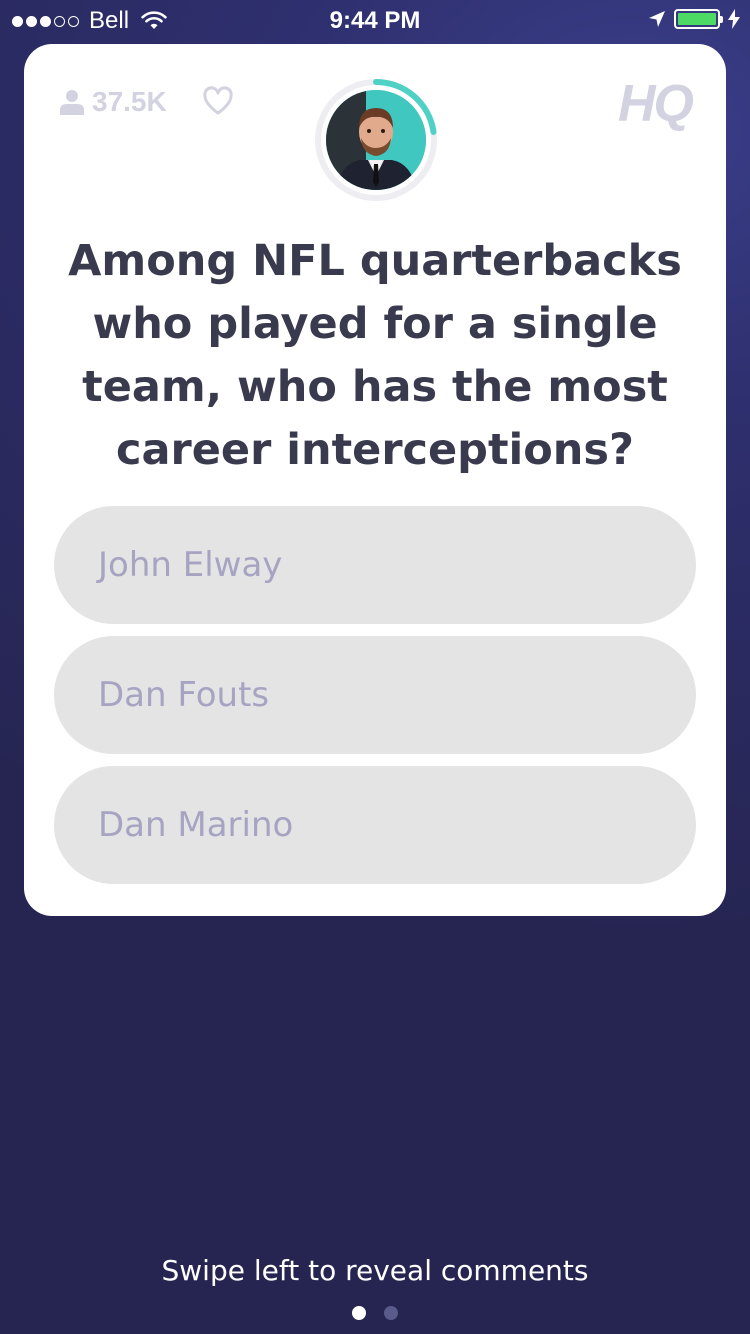 The height and width of the screenshot is (1334, 750). What do you see at coordinates (190, 565) in the screenshot?
I see `answer-label: John Elway` at bounding box center [190, 565].